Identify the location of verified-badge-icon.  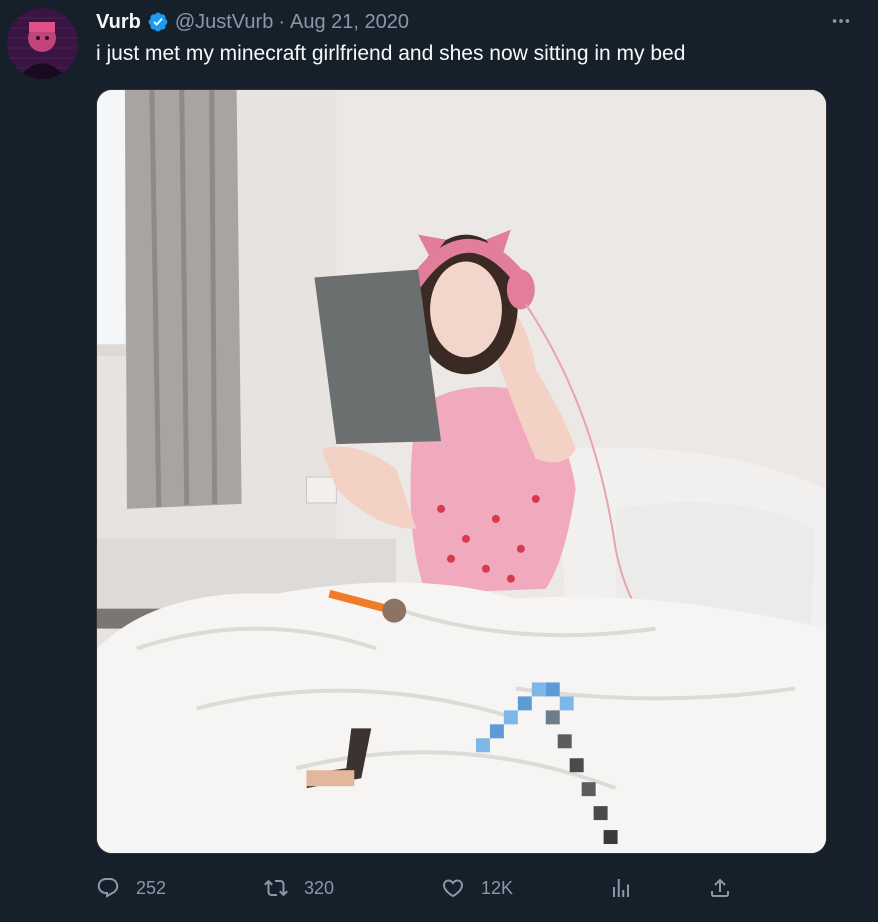
(158, 22).